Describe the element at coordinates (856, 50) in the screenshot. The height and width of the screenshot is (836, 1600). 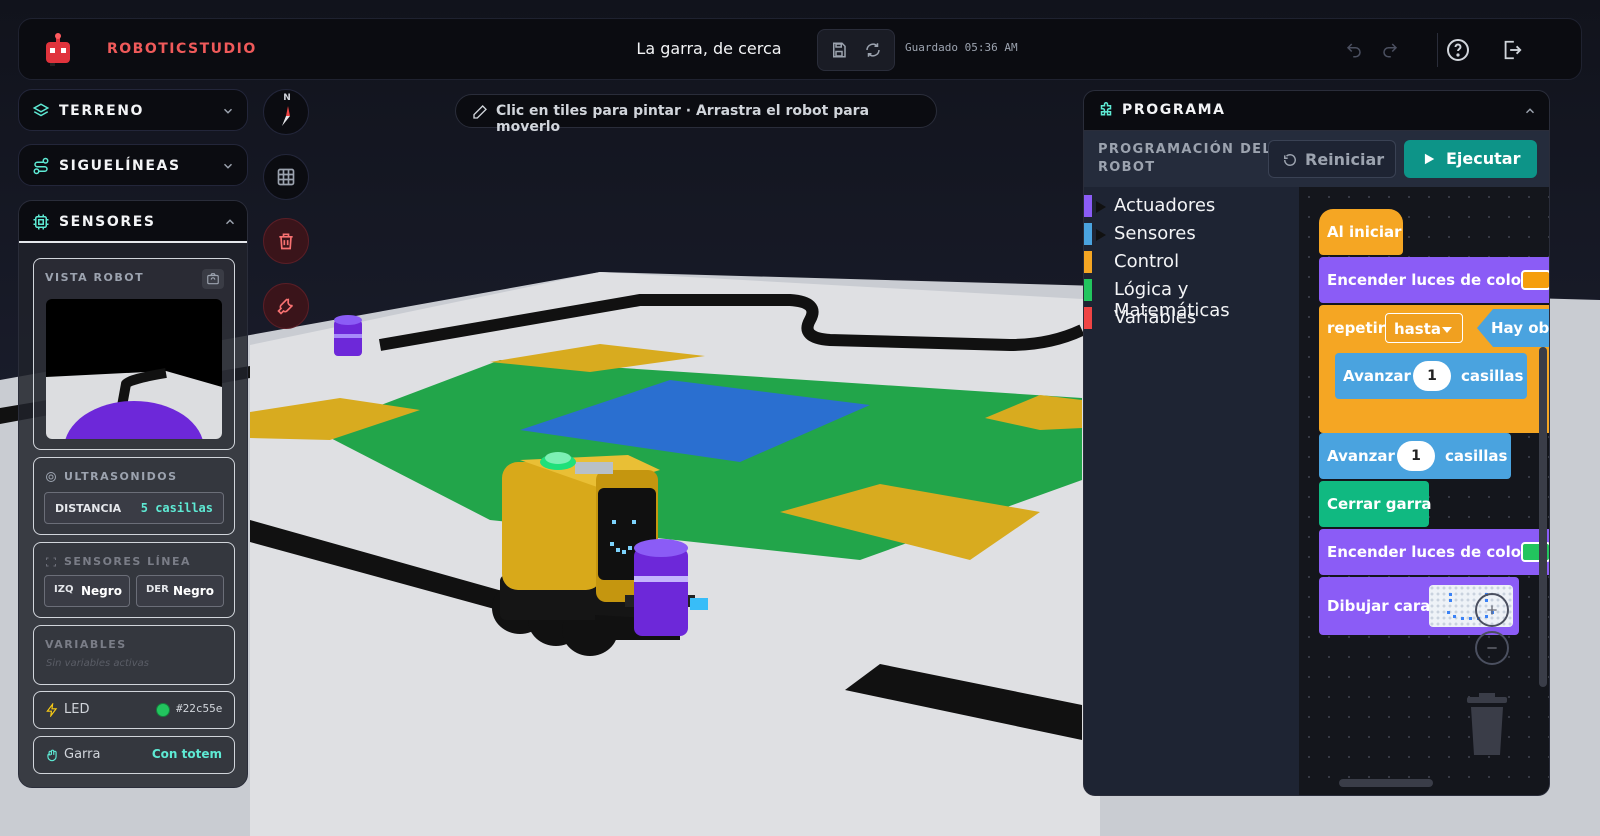
I see `file-actions-group` at that location.